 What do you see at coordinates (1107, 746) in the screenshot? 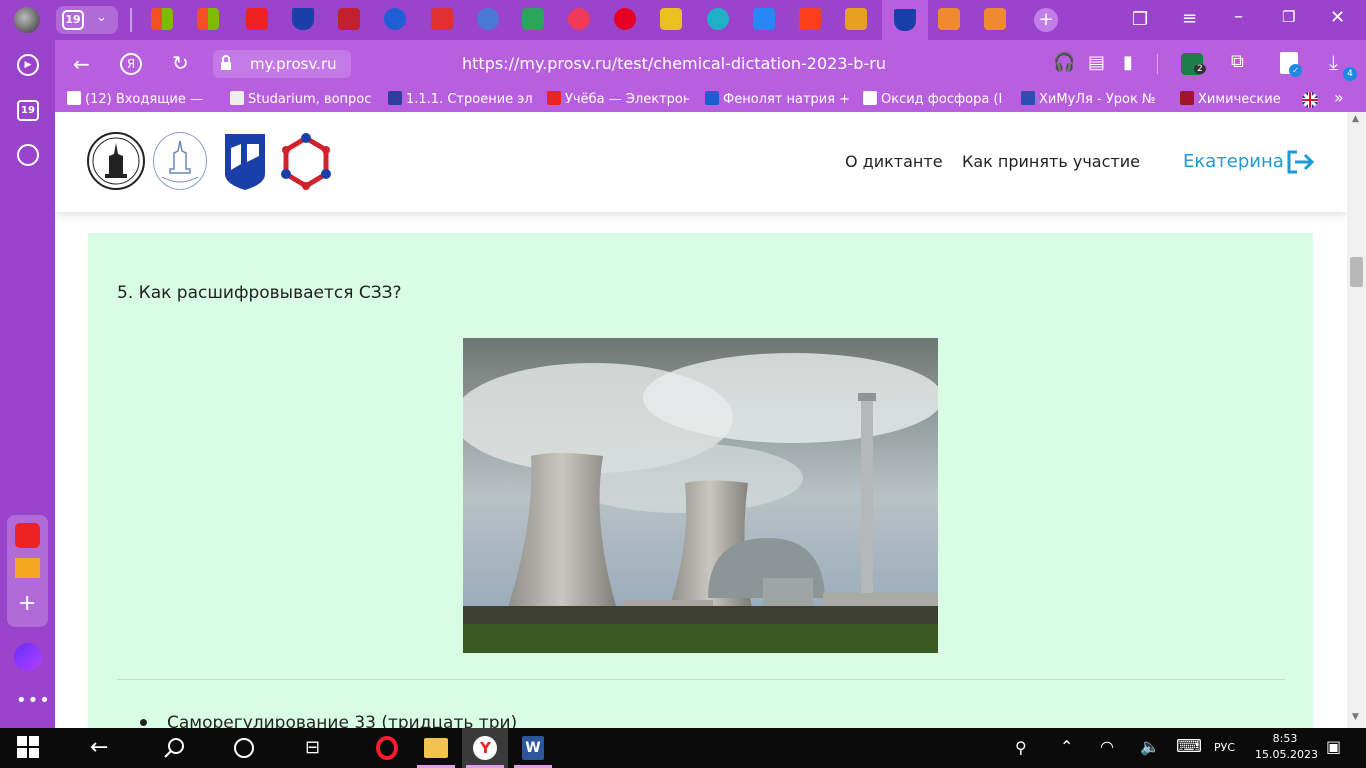
I see `wifi-icon: ◠` at bounding box center [1107, 746].